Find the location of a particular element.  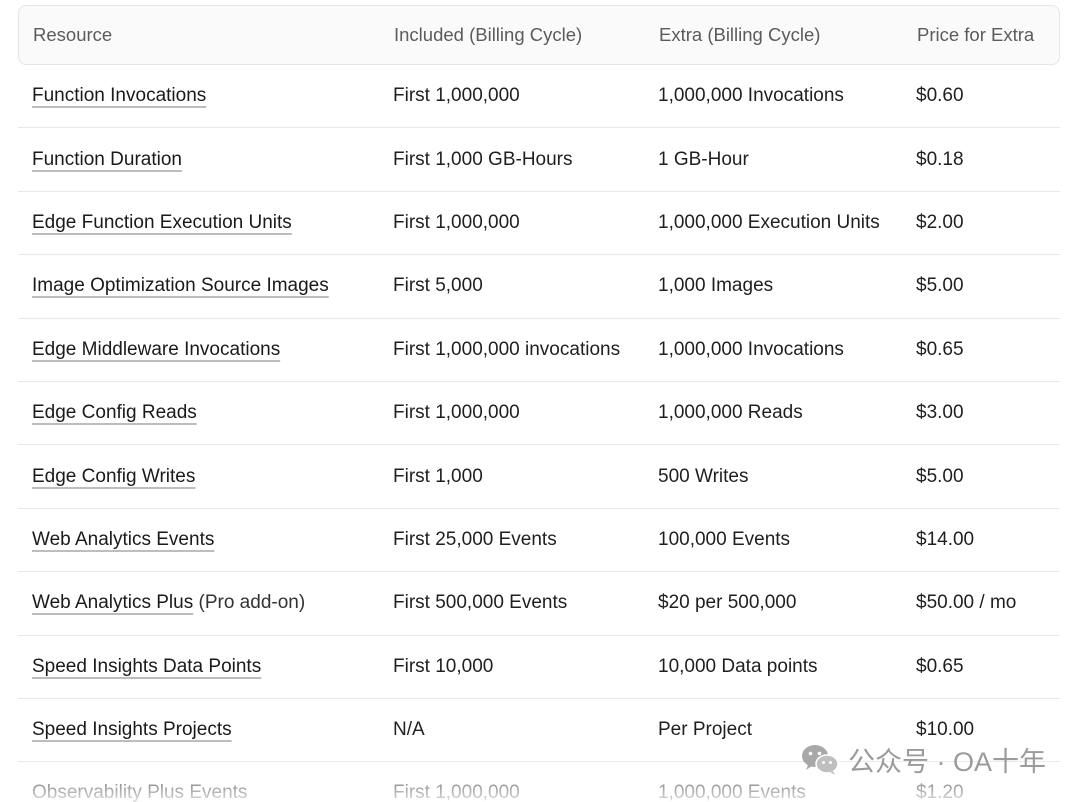

extra-cell: $20 per 500,000 is located at coordinates (727, 603).